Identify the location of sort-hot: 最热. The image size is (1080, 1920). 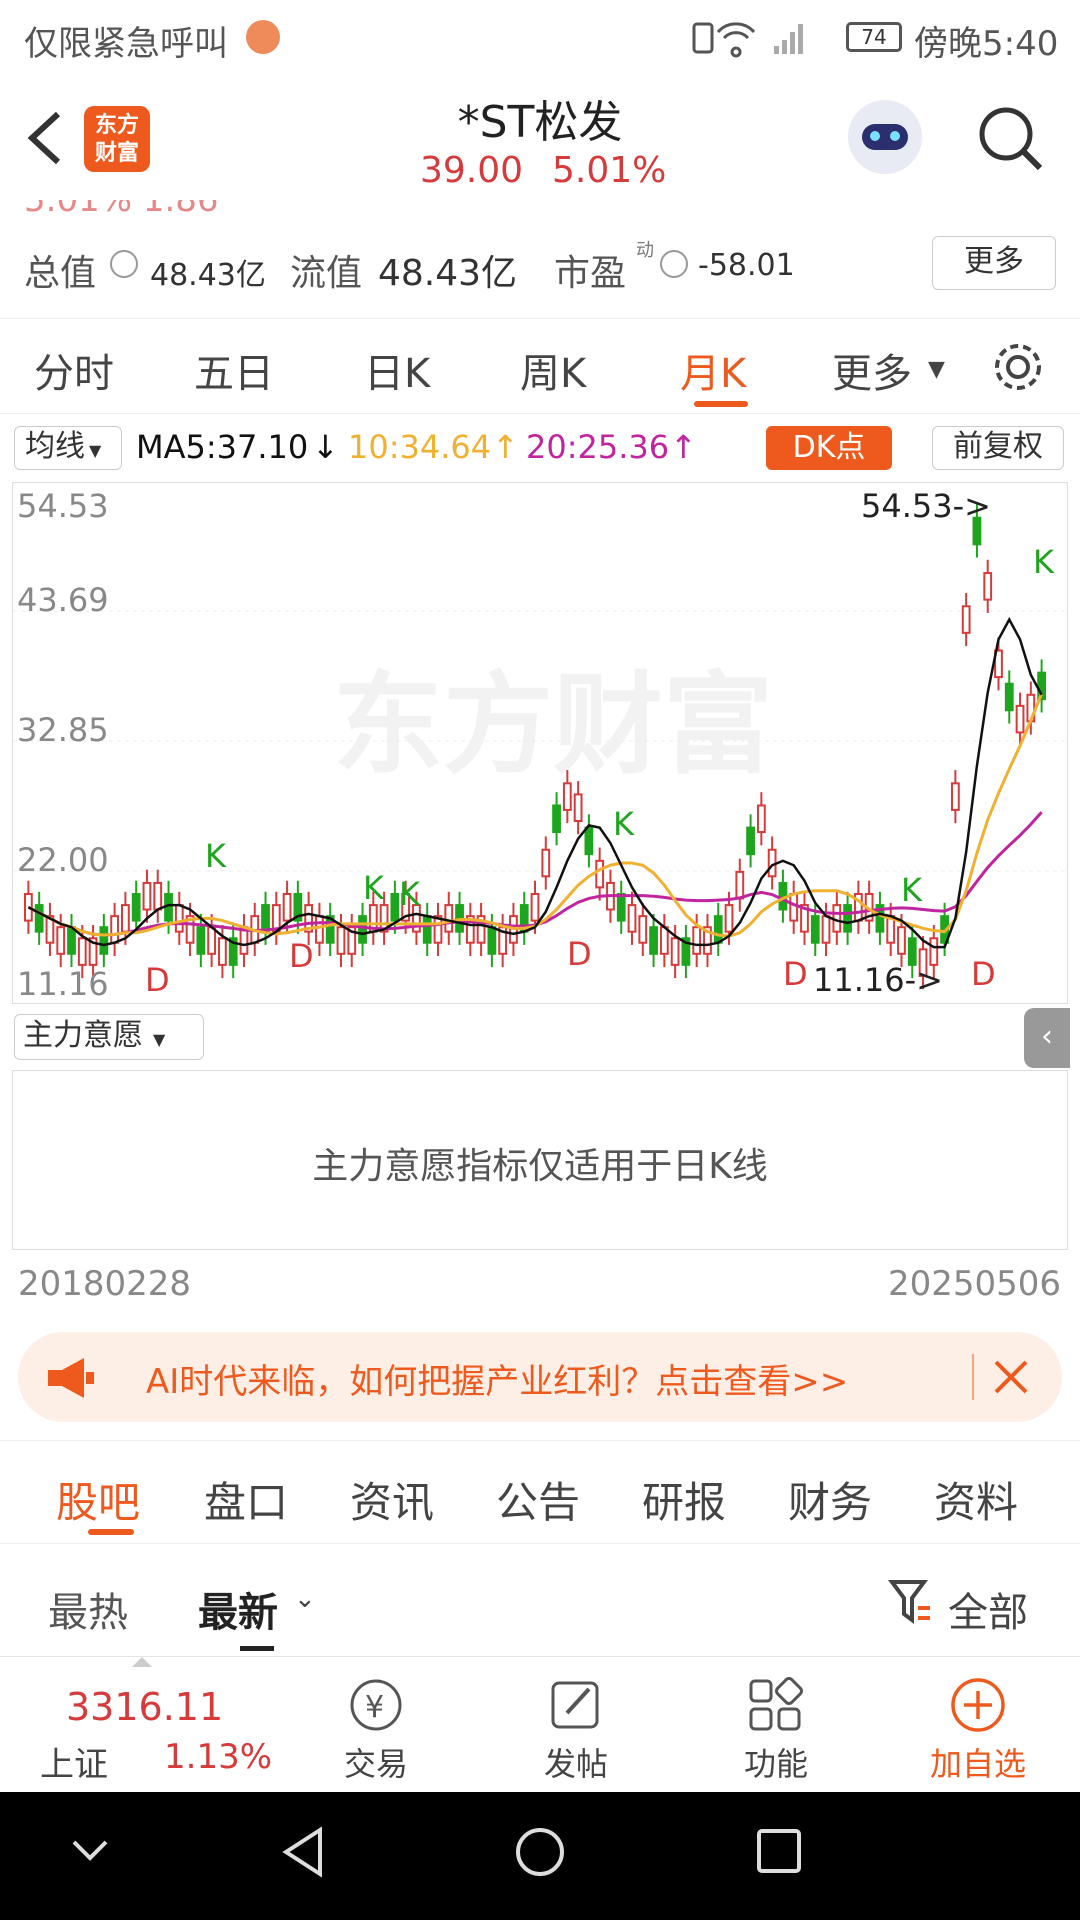
(88, 1609).